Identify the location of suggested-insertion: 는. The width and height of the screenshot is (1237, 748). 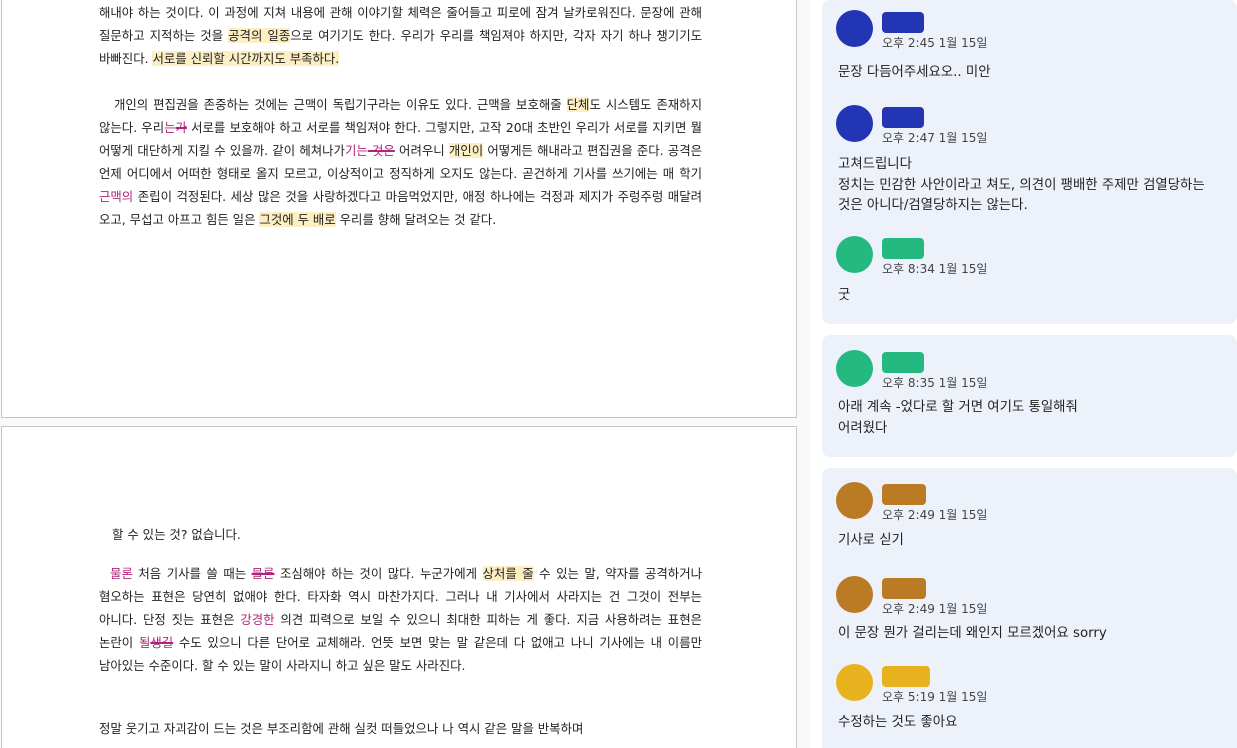
(169, 127).